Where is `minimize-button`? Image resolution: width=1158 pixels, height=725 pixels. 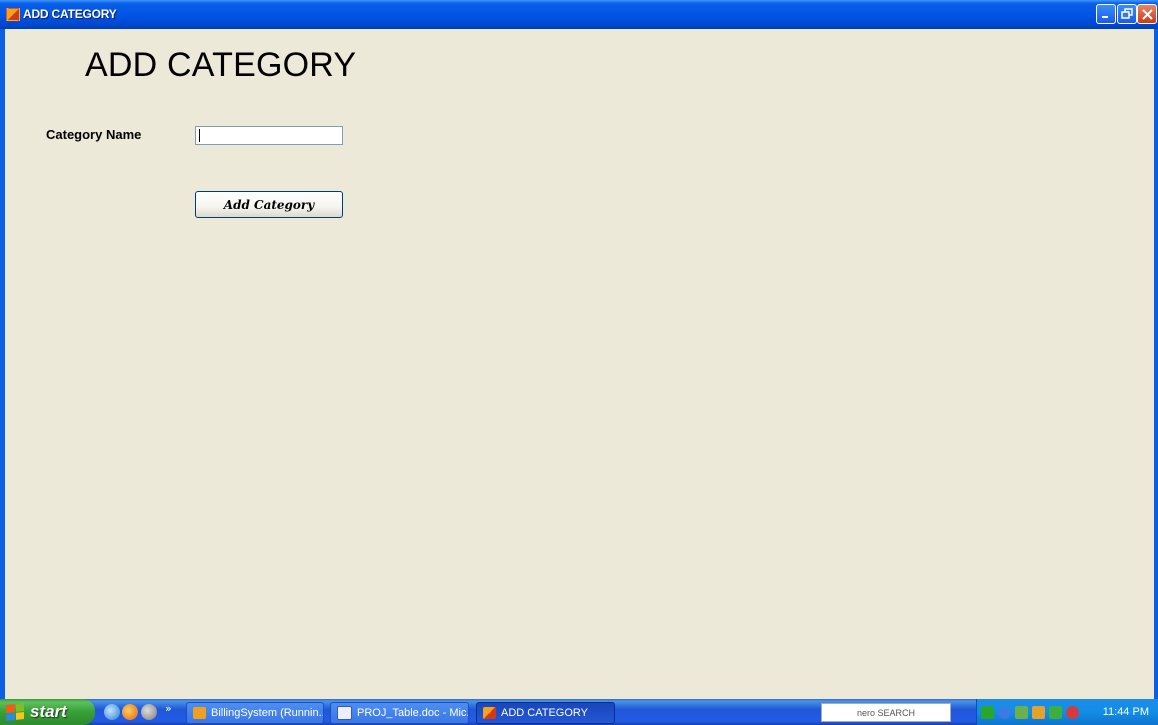
minimize-button is located at coordinates (1106, 14).